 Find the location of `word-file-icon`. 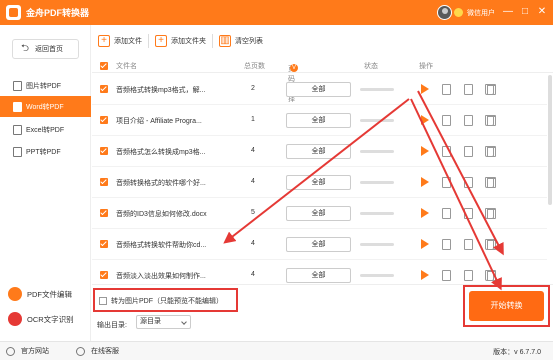

word-file-icon is located at coordinates (17, 106).